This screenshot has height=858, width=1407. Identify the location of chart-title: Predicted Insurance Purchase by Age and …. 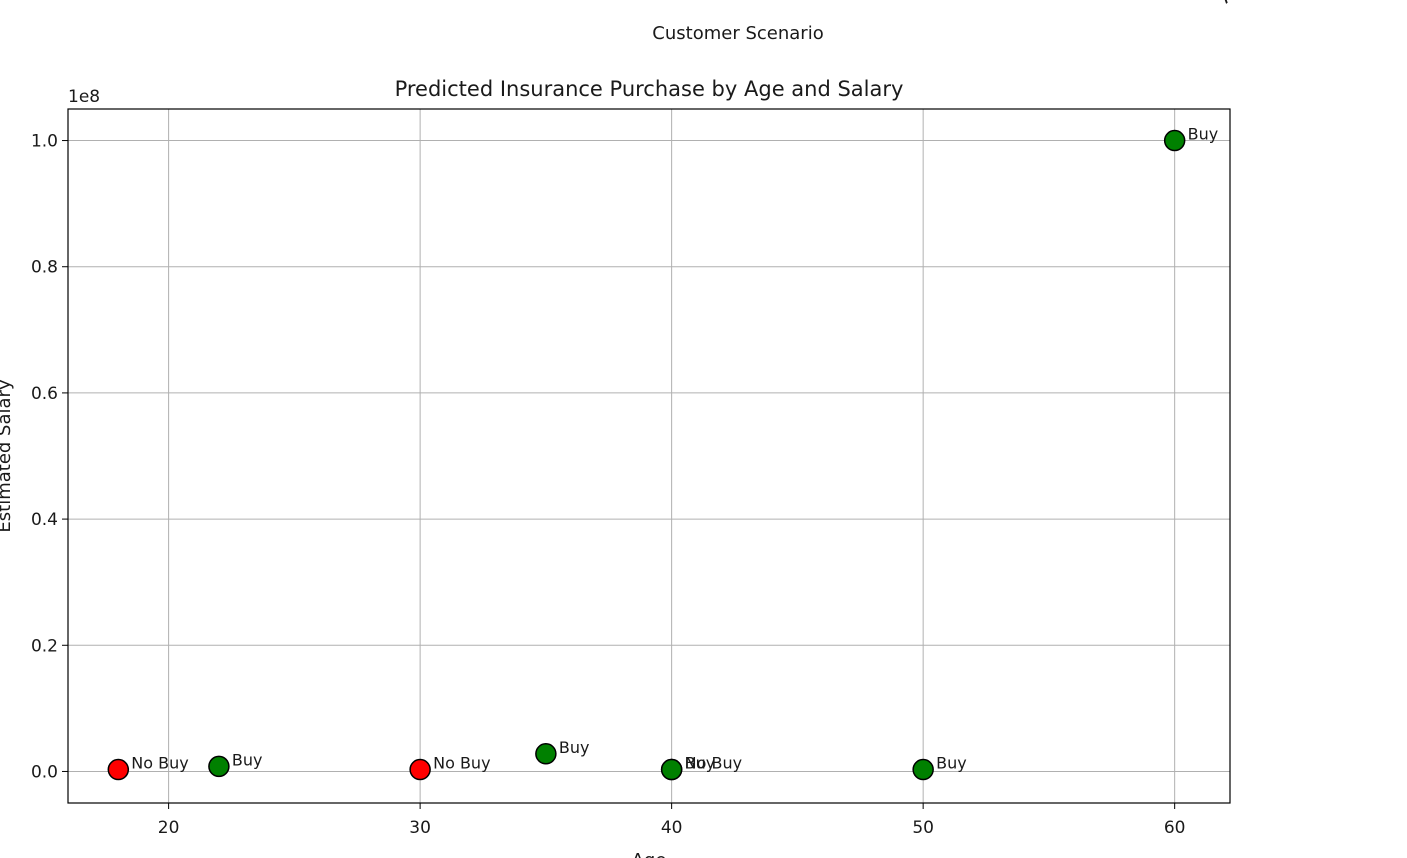
(649, 89).